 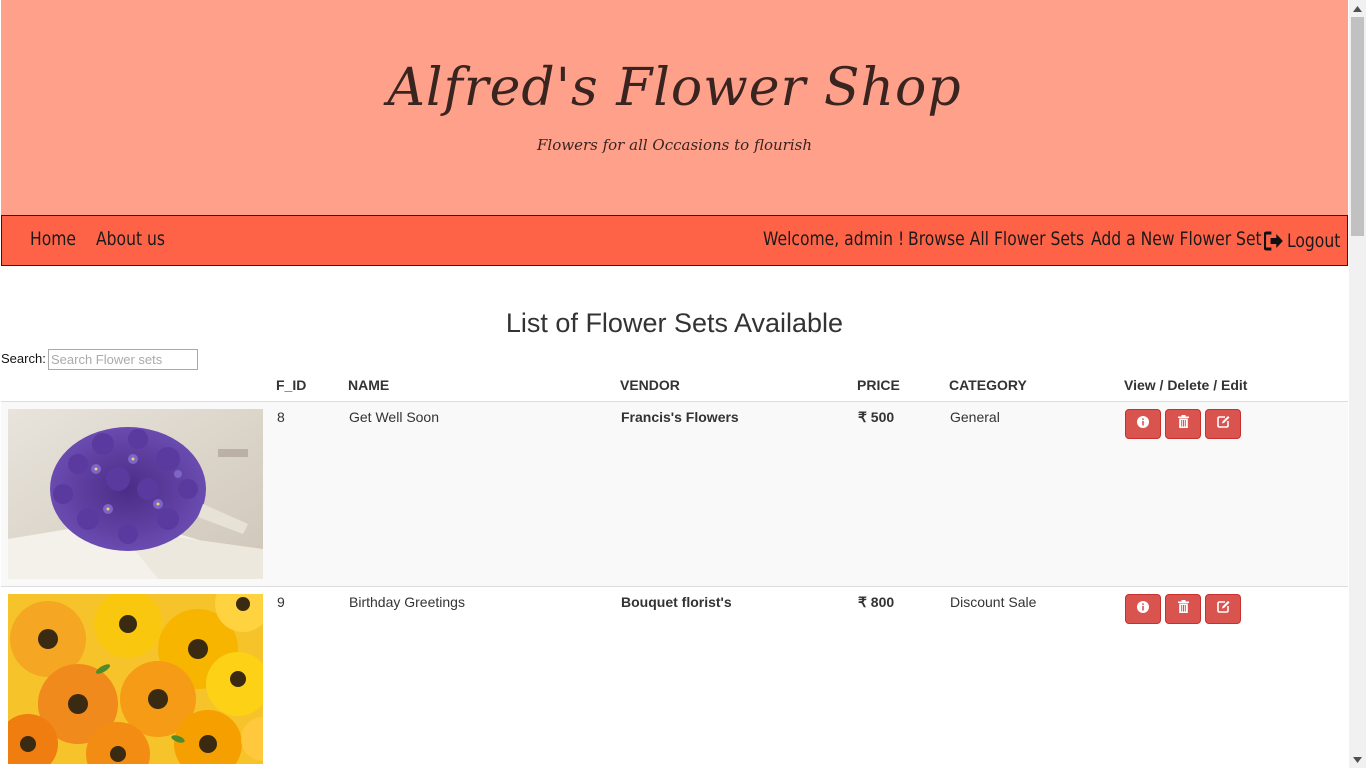 I want to click on cell-f-id: 8, so click(x=281, y=417).